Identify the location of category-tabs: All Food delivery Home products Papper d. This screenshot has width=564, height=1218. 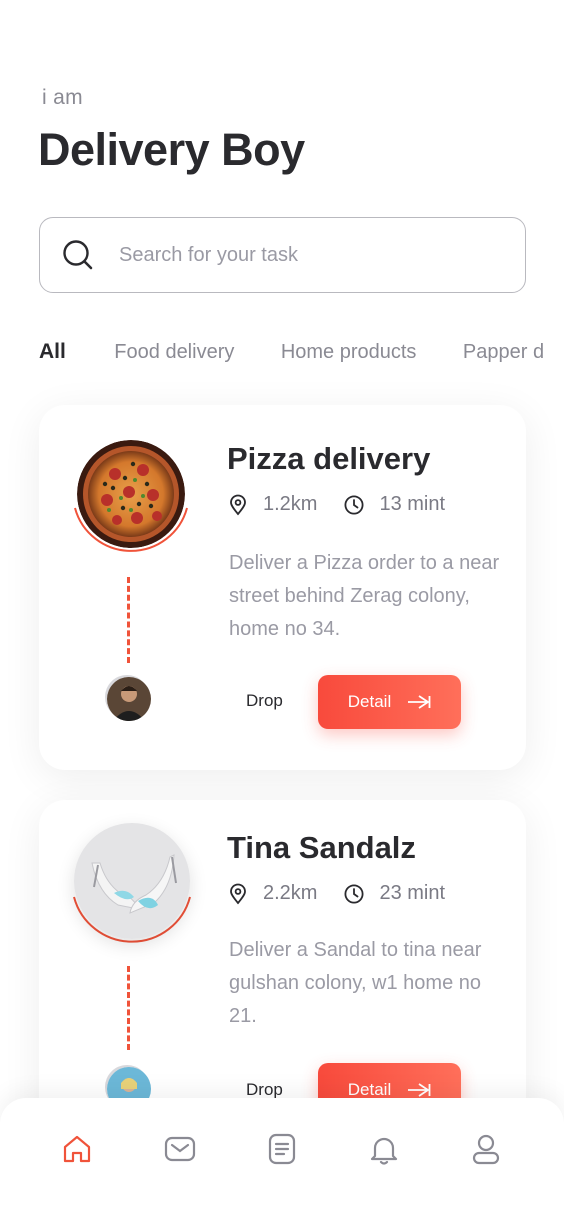
(301, 355).